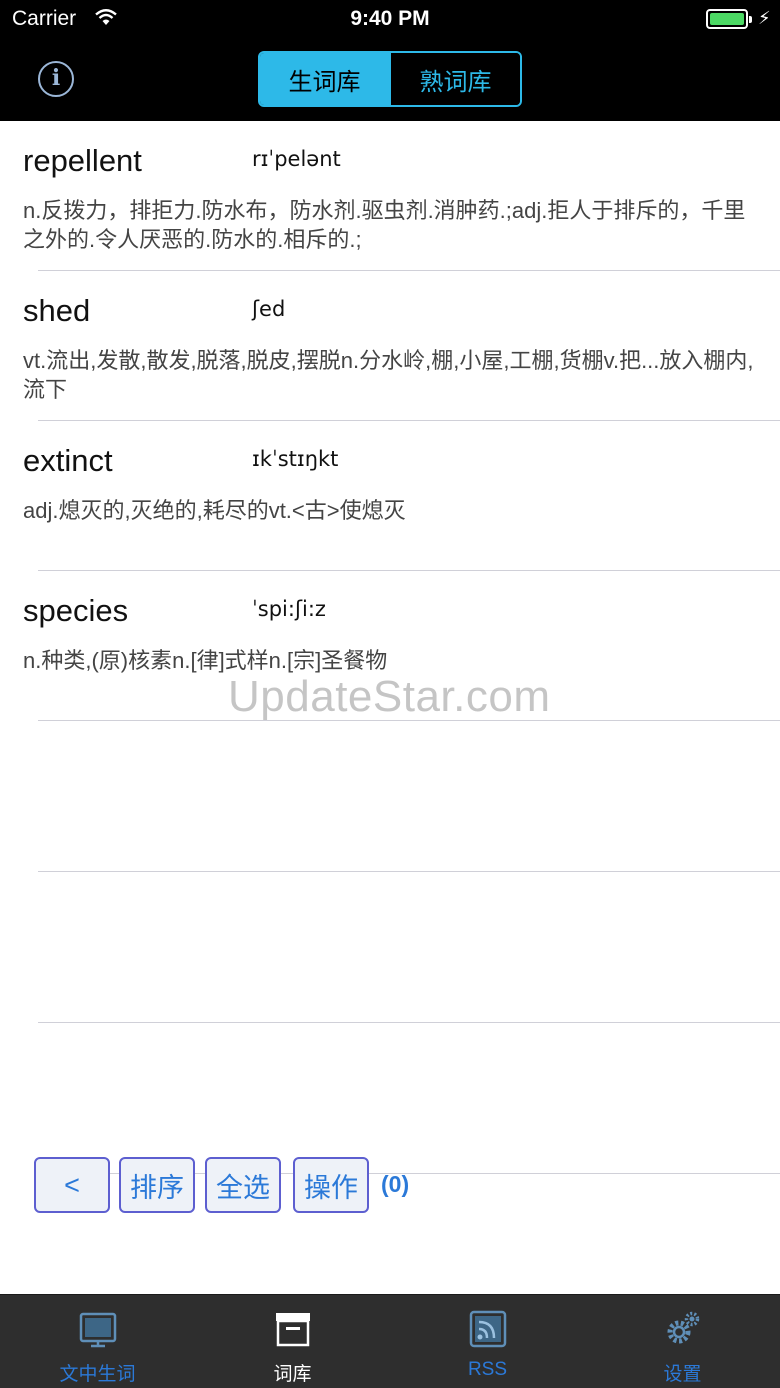 Image resolution: width=780 pixels, height=1388 pixels. What do you see at coordinates (296, 159) in the screenshot?
I see `phonetic-text: rɪˈpelənt` at bounding box center [296, 159].